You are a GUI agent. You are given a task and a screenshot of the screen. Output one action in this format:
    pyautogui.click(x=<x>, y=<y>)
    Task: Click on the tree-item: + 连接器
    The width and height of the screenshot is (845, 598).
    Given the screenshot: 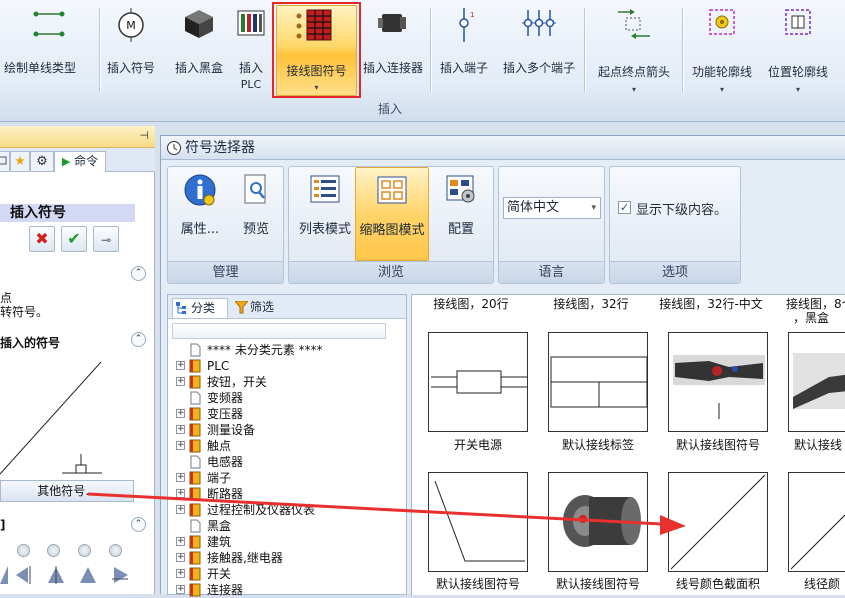 What is the action you would take?
    pyautogui.click(x=289, y=590)
    